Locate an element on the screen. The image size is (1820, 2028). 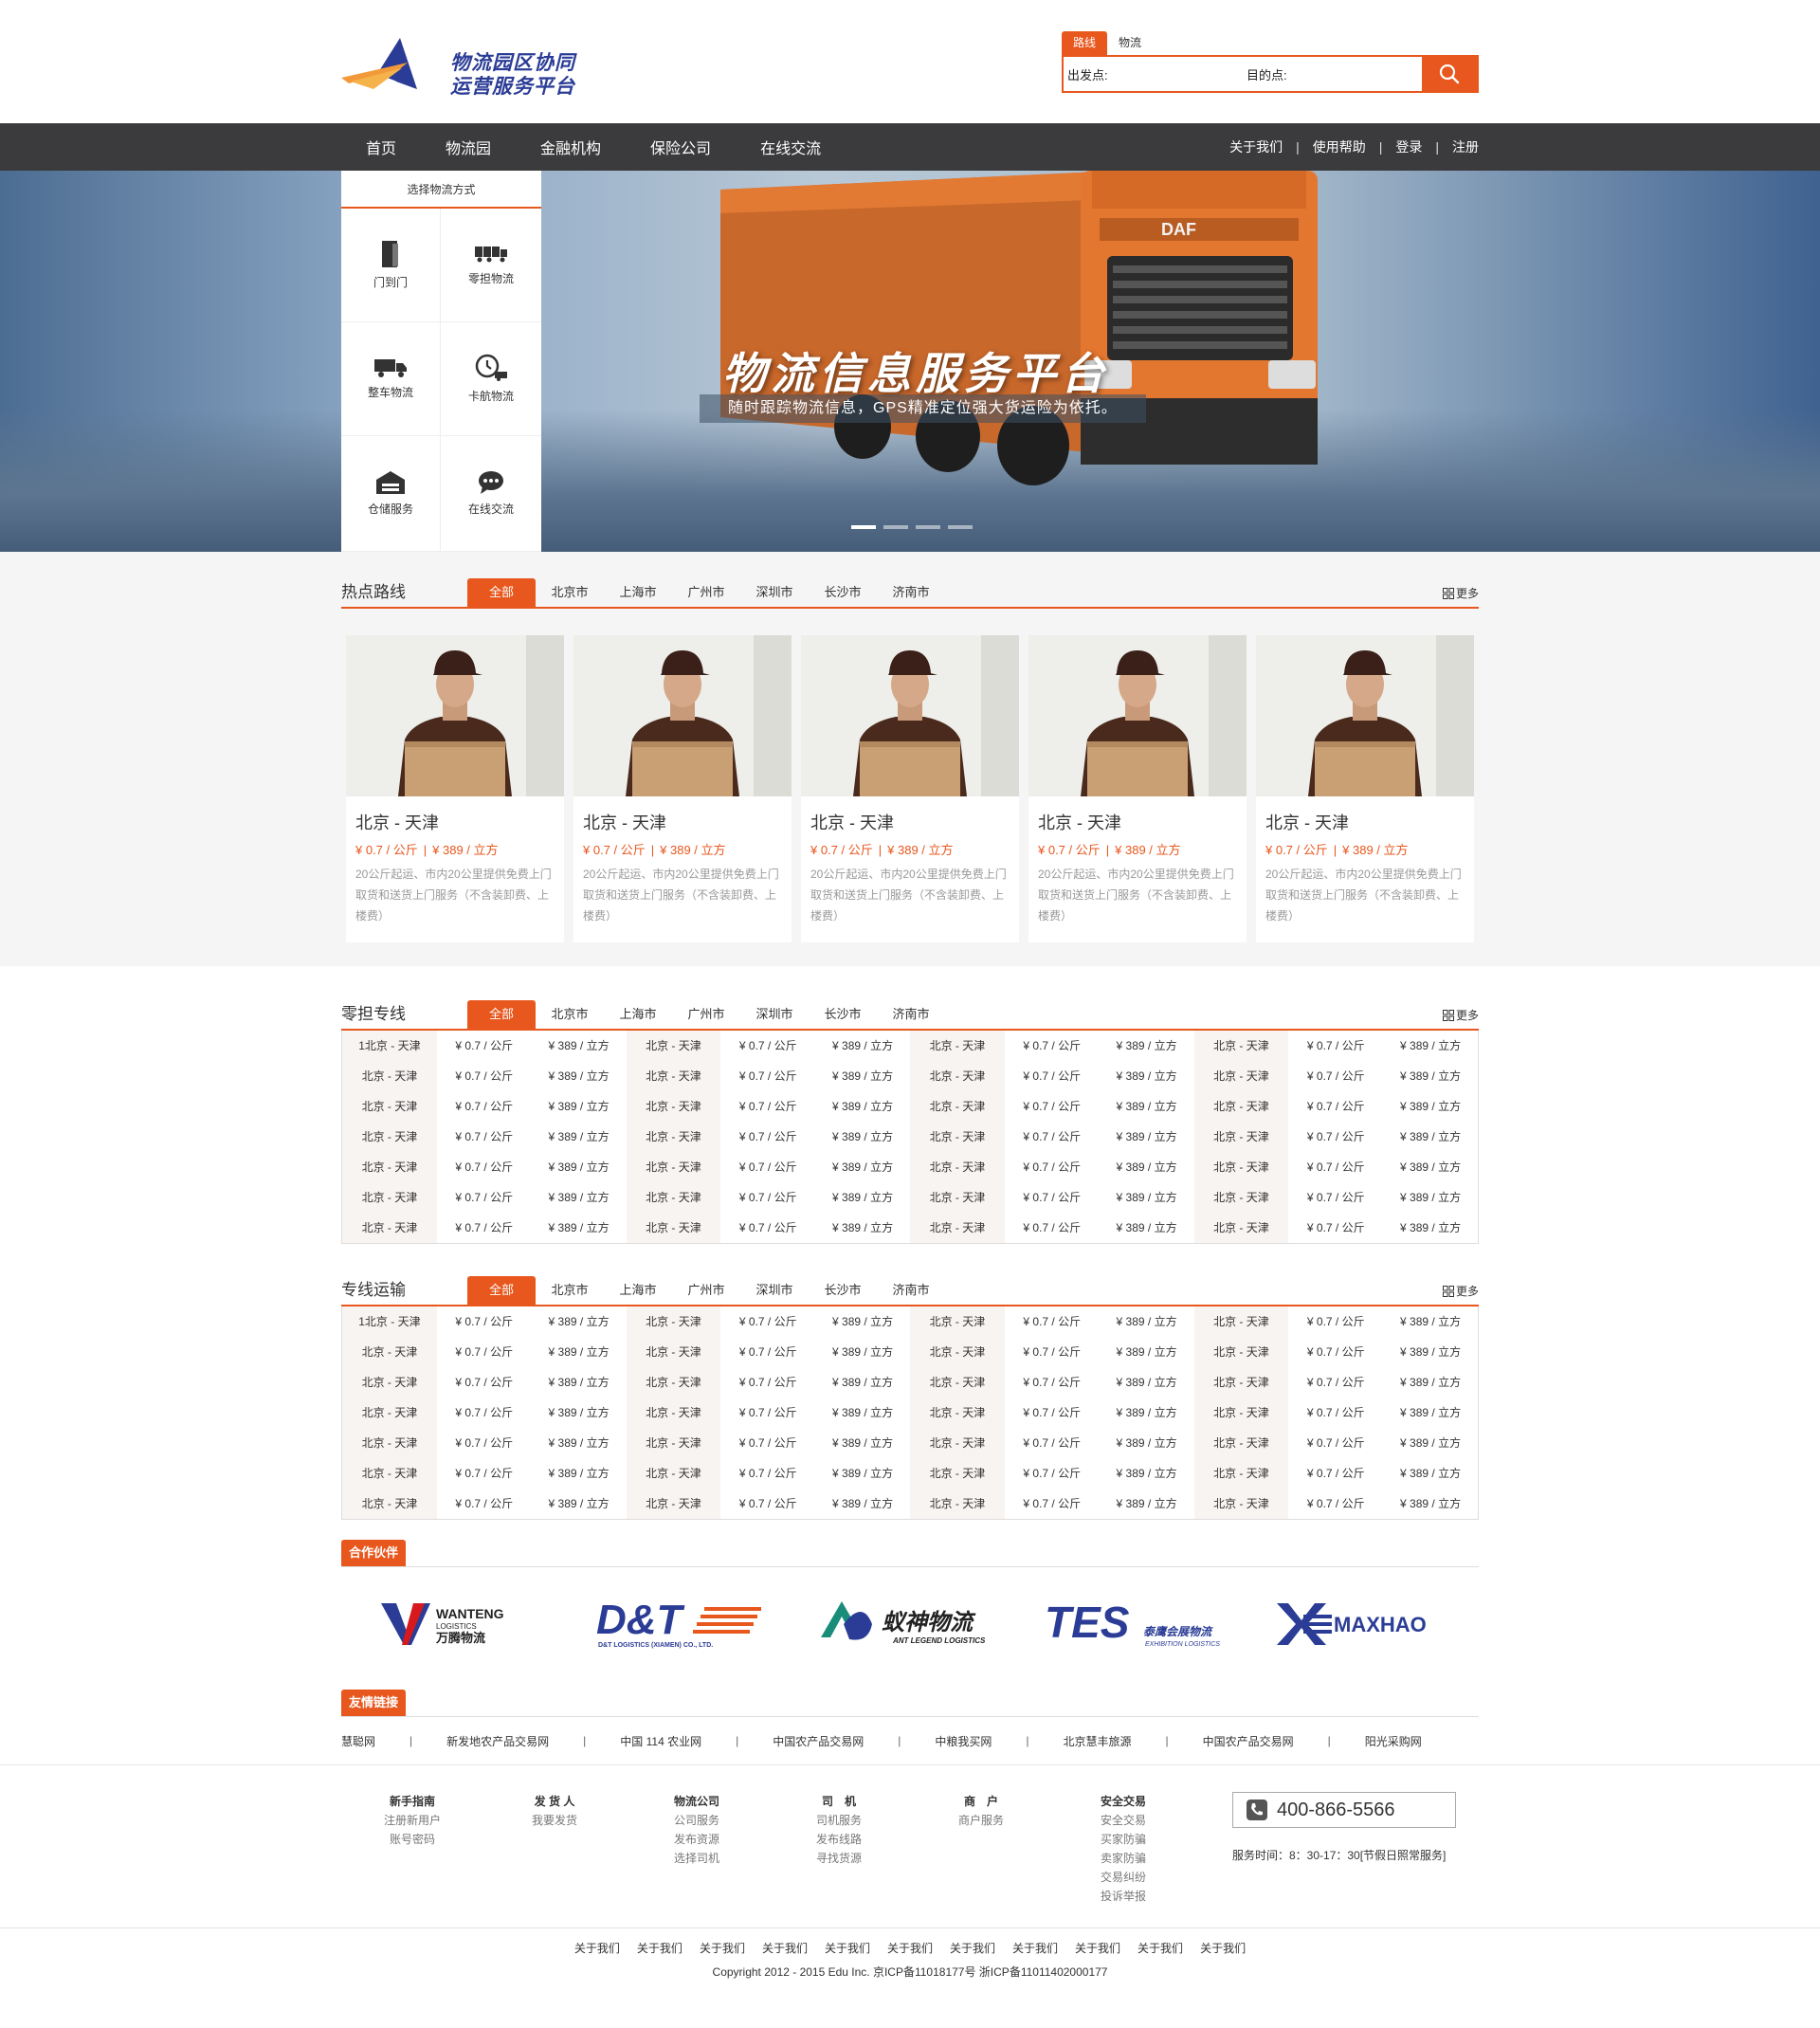
footer-link: 司机服务 is located at coordinates (839, 1820).